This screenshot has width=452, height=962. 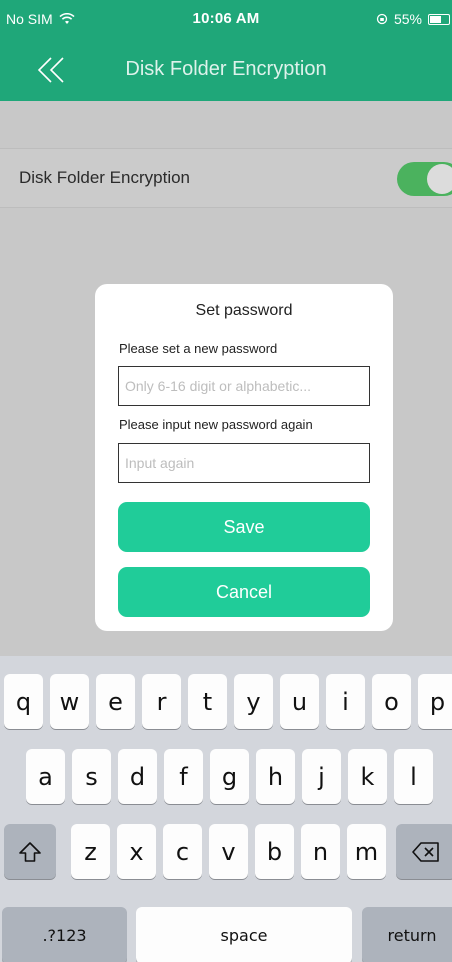 I want to click on new-password-label: Please set a new password, so click(x=198, y=348).